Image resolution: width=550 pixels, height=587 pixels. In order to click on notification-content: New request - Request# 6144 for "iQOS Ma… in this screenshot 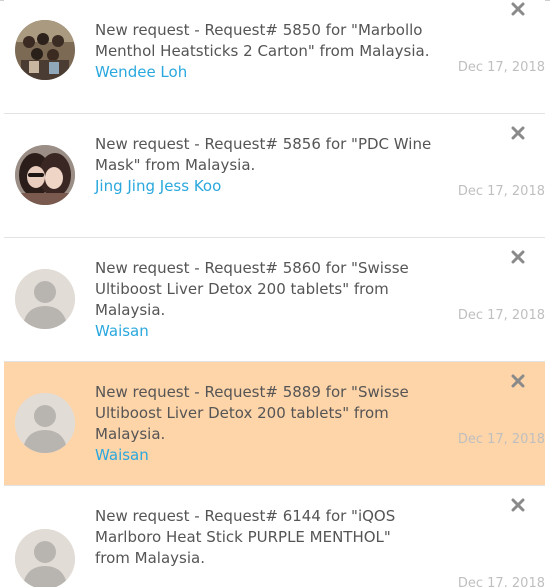, I will do `click(260, 537)`.